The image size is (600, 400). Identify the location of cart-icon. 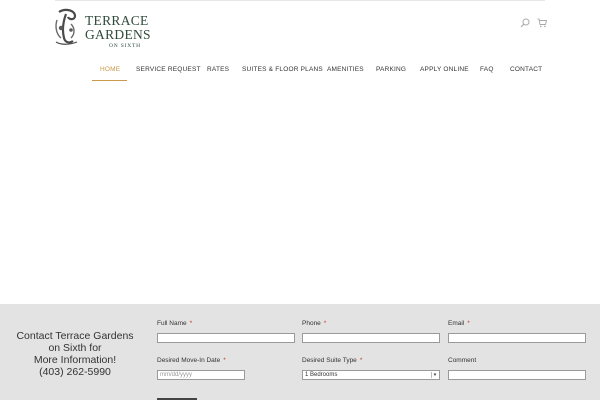
(542, 23).